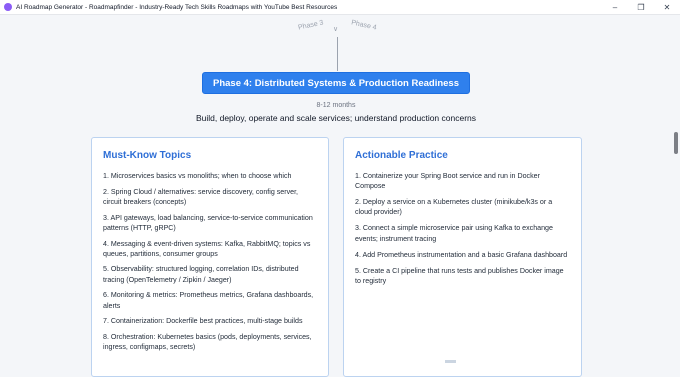  What do you see at coordinates (676, 143) in the screenshot?
I see `scrollbar-thumb` at bounding box center [676, 143].